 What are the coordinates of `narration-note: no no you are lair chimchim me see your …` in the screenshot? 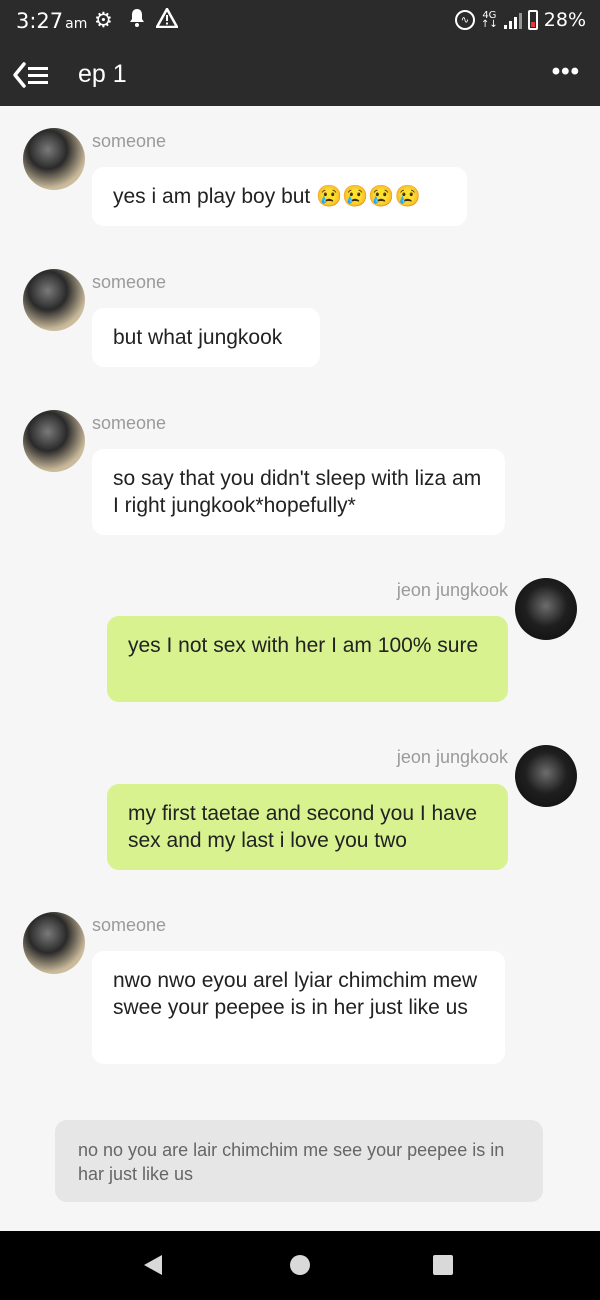 It's located at (299, 1161).